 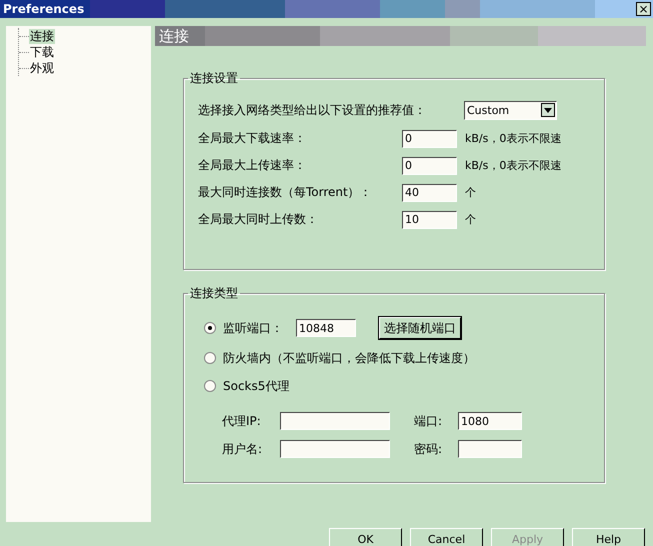 I want to click on field-label: 全局最大同时上传数：, so click(x=258, y=219).